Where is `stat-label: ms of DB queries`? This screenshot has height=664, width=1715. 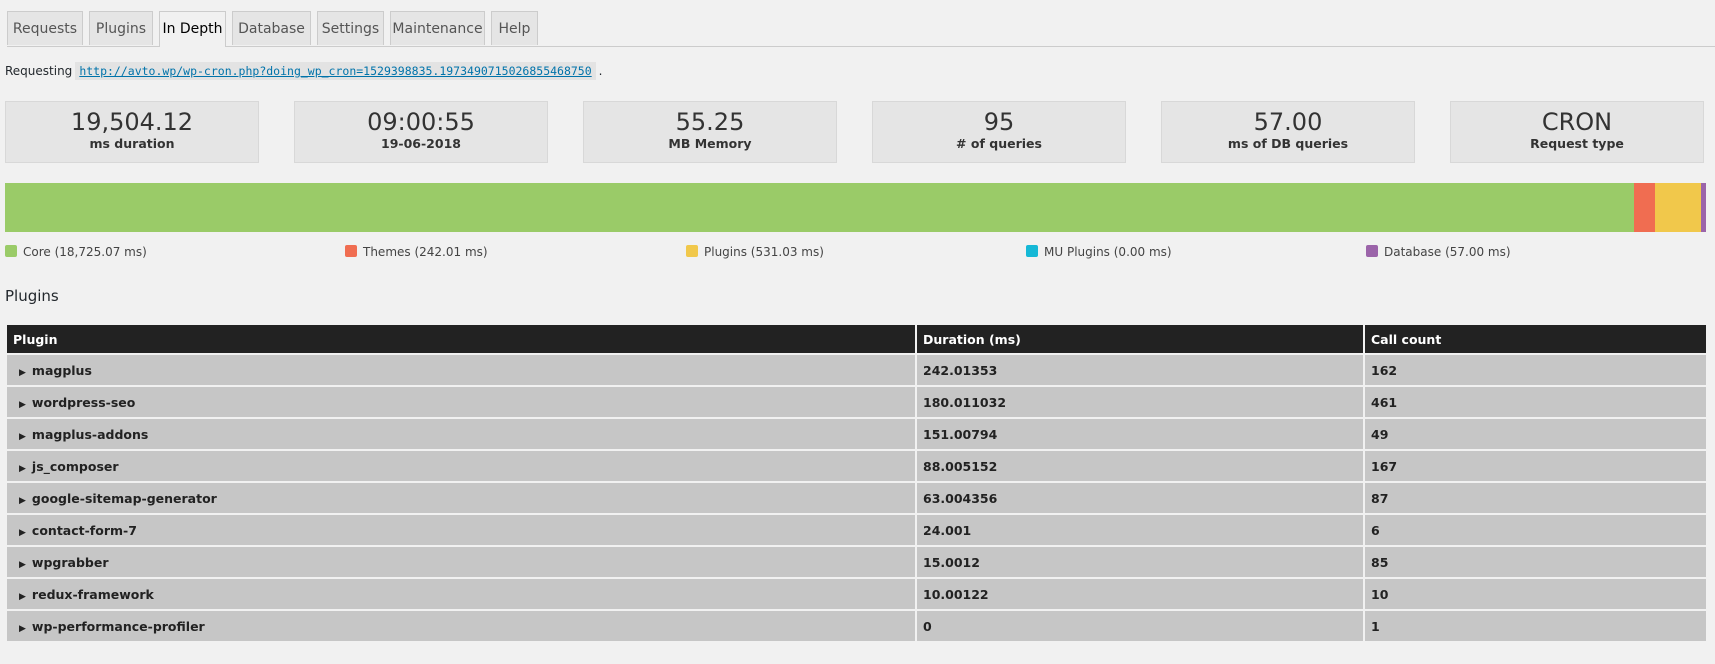
stat-label: ms of DB queries is located at coordinates (1288, 143).